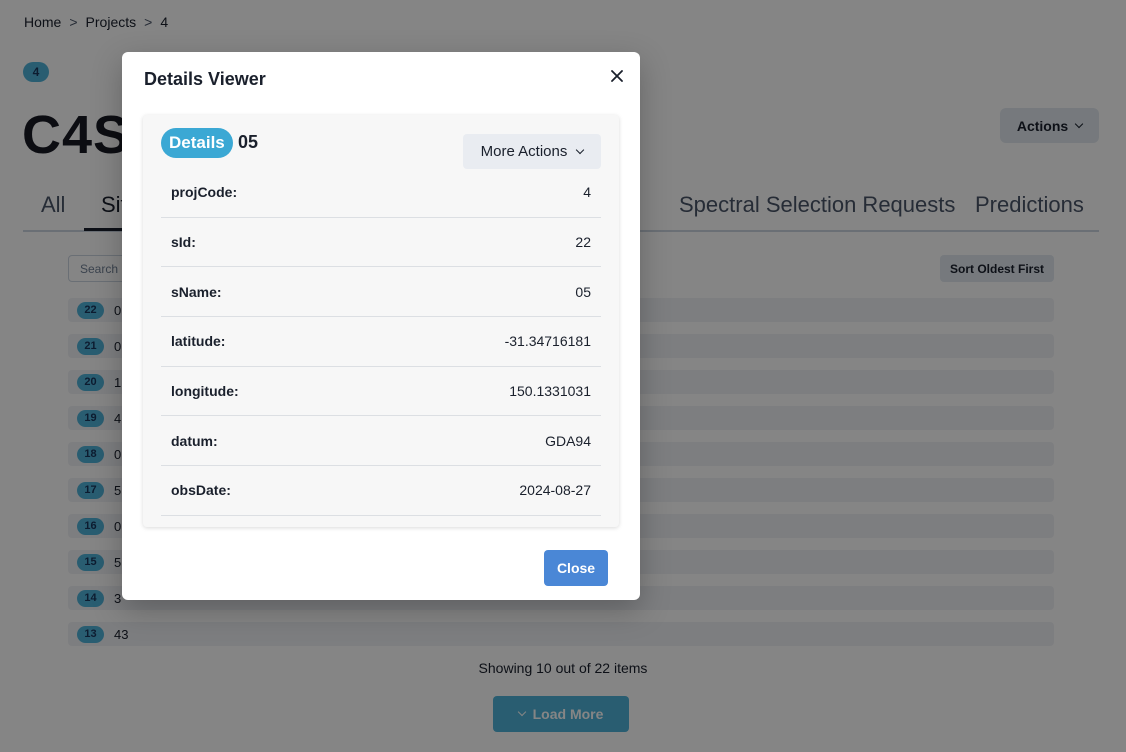 The image size is (1126, 752). Describe the element at coordinates (555, 490) in the screenshot. I see `field-value: 2024-08-27` at that location.